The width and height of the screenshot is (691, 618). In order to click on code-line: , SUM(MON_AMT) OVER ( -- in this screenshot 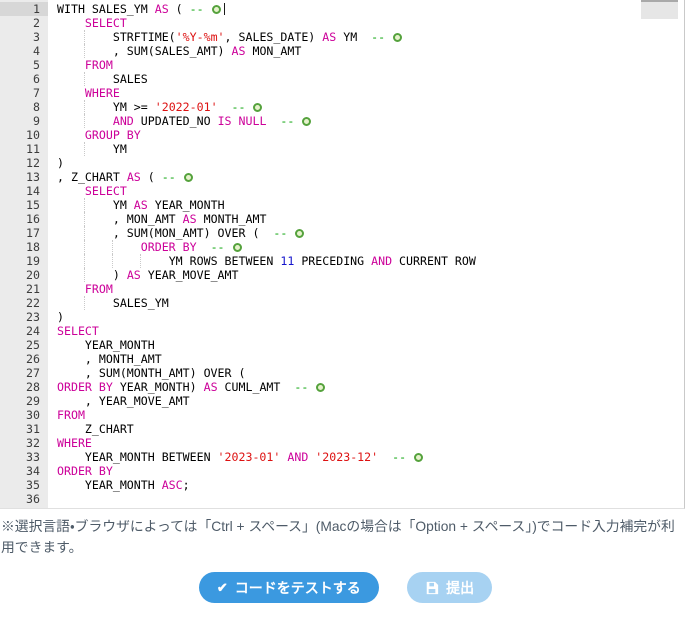, I will do `click(370, 233)`.